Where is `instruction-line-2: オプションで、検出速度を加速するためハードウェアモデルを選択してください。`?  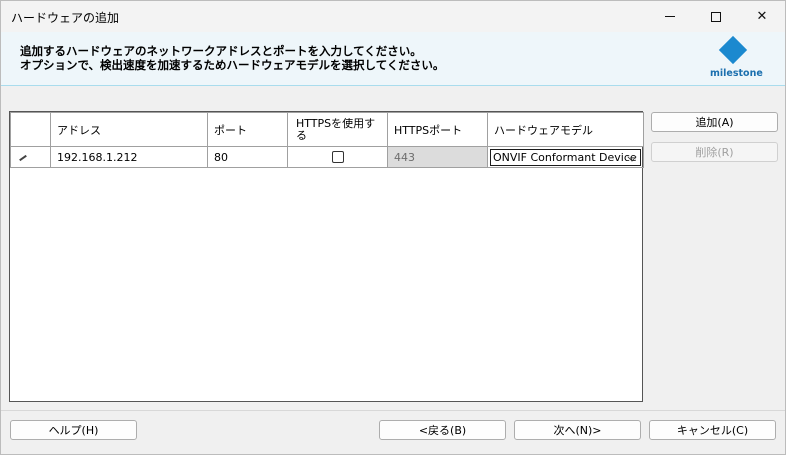
instruction-line-2: オプションで、検出速度を加速するためハードウェアモデルを選択してください。 is located at coordinates (232, 65).